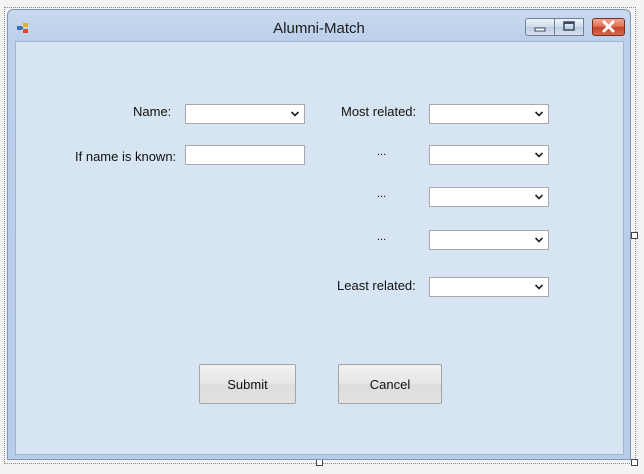 Image resolution: width=644 pixels, height=474 pixels. I want to click on least-related-combobox, so click(489, 287).